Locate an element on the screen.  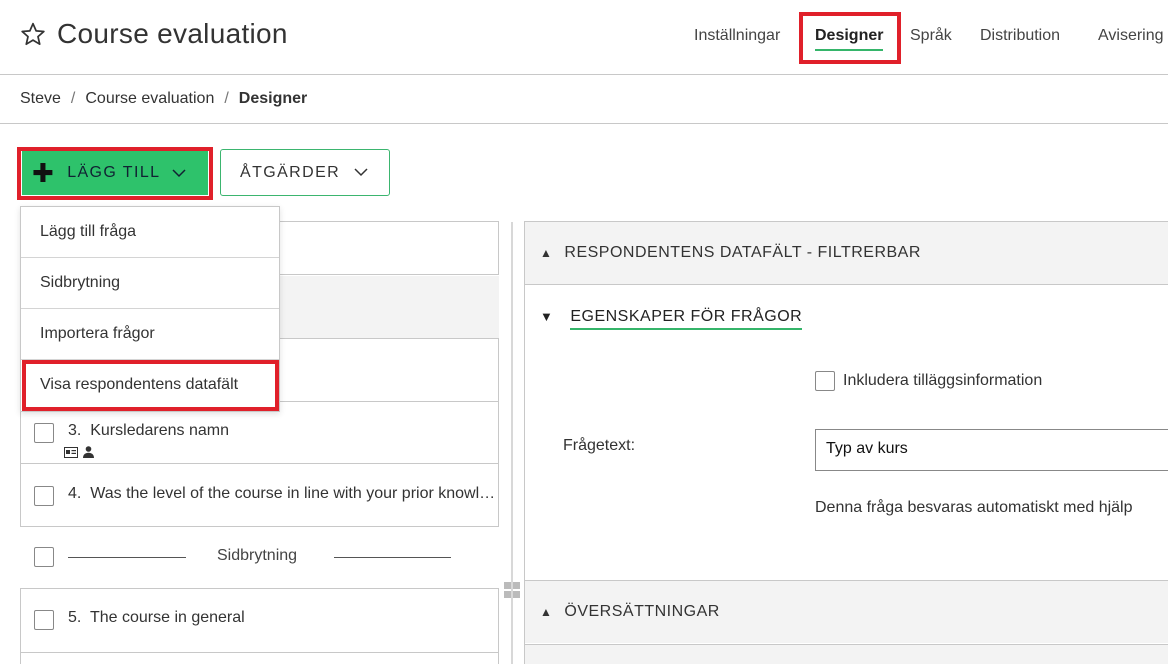
question-number: 3. is located at coordinates (75, 430).